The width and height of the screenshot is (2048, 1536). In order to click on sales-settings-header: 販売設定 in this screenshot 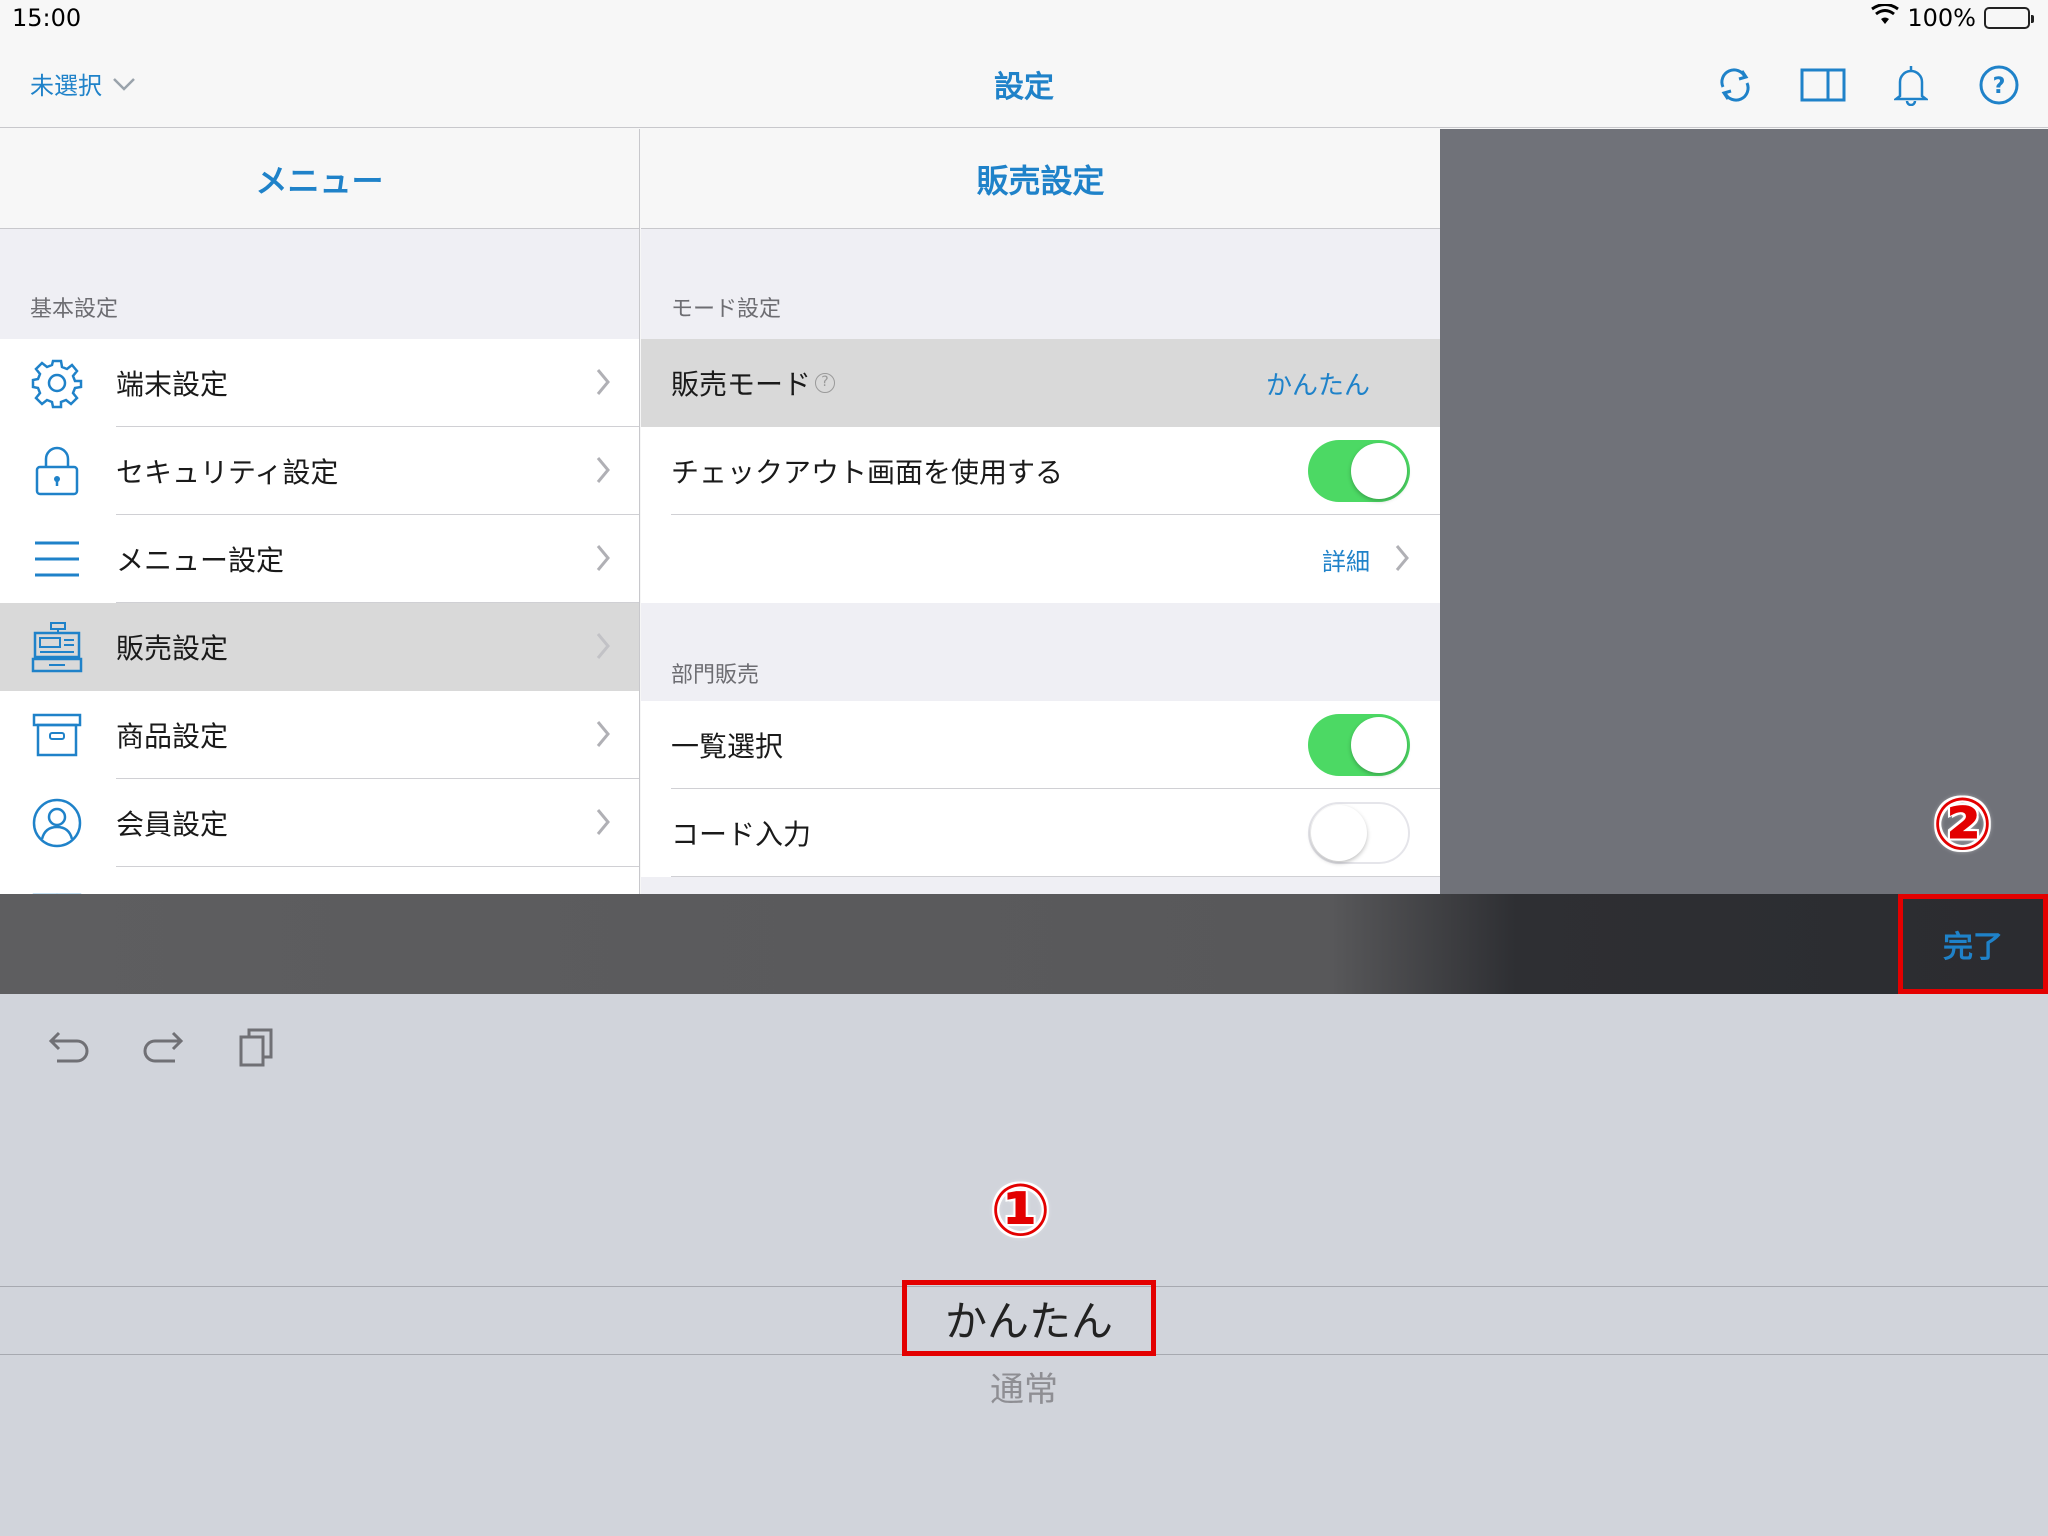, I will do `click(1040, 179)`.